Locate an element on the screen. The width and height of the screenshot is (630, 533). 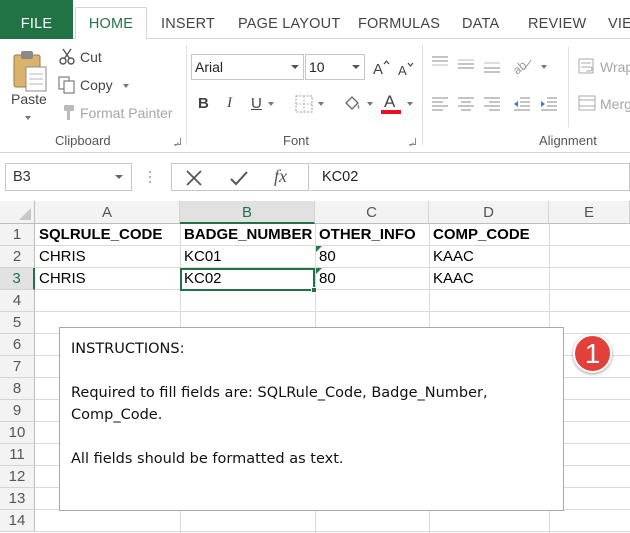
alignment-group-label: Alignment is located at coordinates (568, 140).